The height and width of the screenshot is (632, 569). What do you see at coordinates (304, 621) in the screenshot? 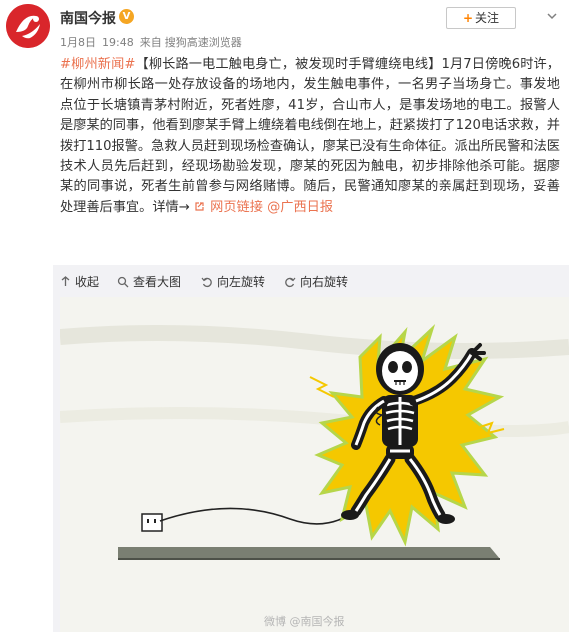
I see `image-watermark: 微博 @南国今报` at bounding box center [304, 621].